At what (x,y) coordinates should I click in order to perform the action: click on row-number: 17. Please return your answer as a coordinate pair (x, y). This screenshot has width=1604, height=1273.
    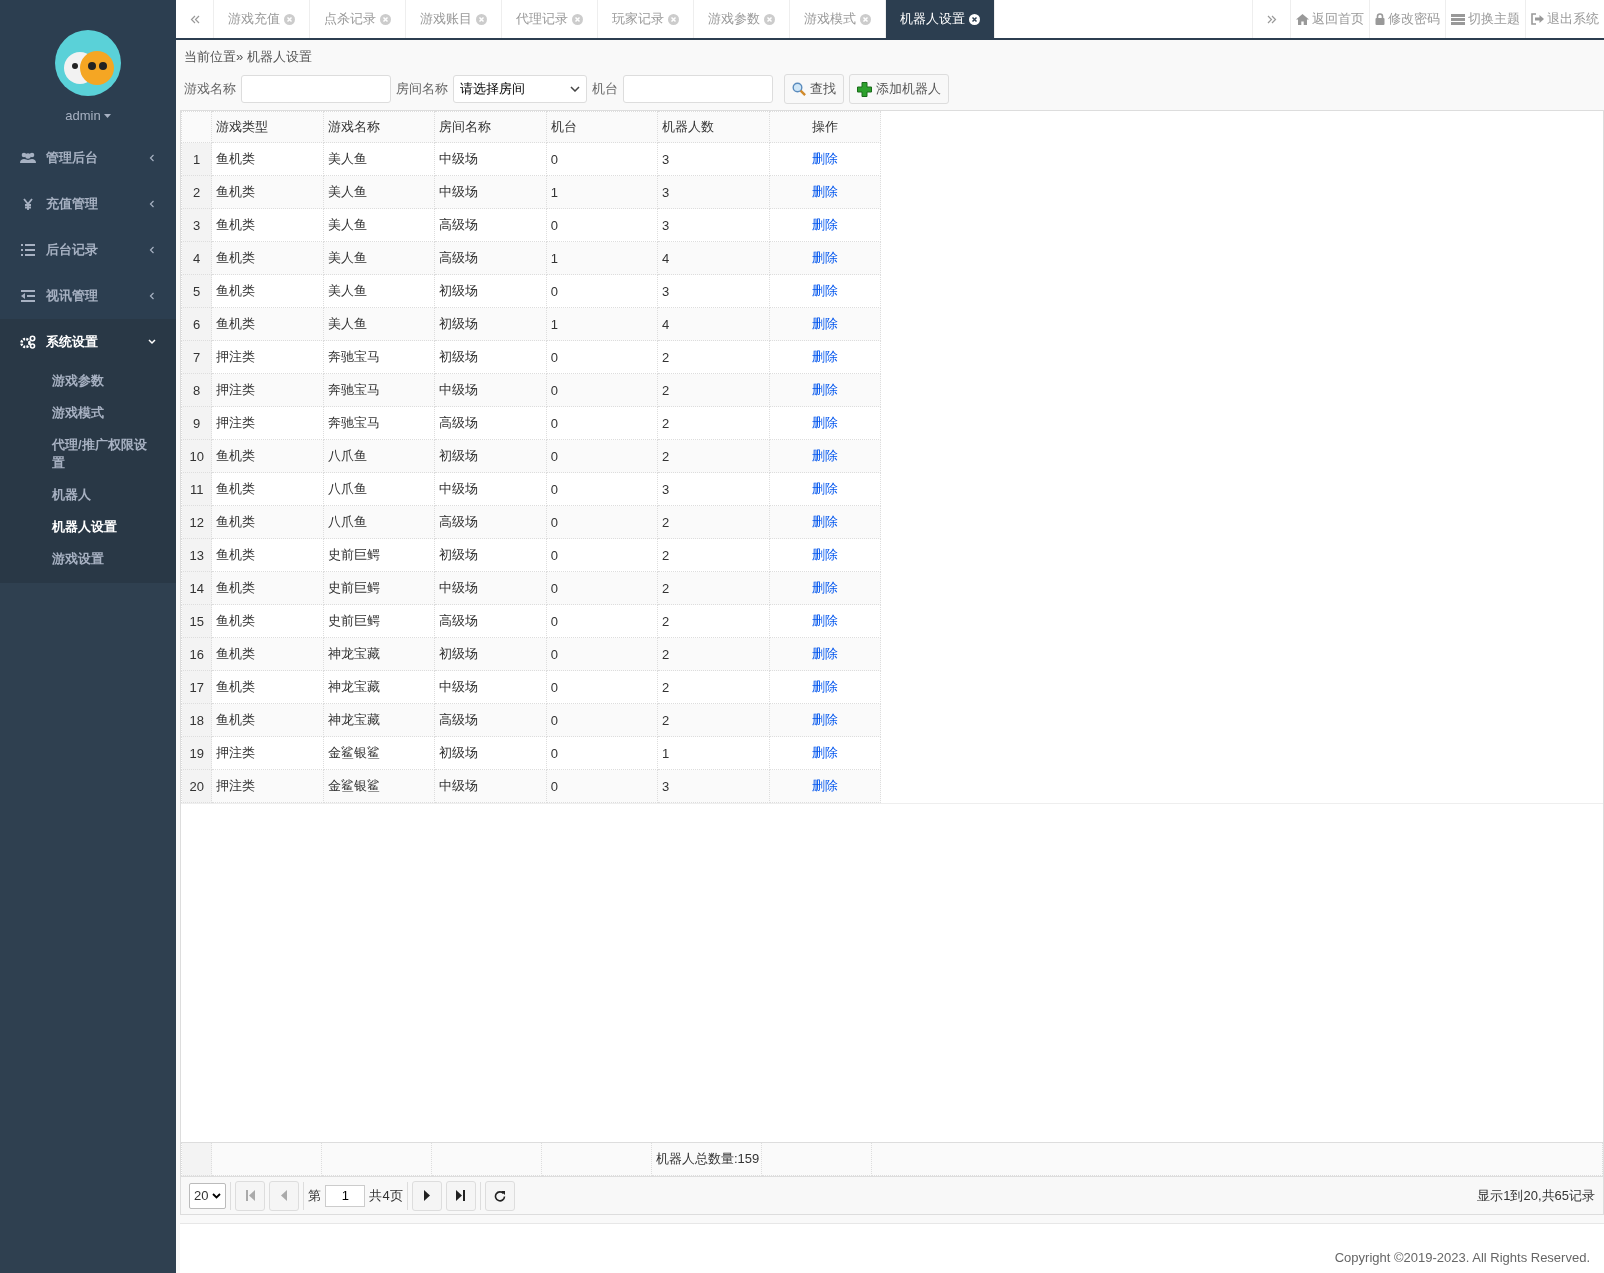
    Looking at the image, I should click on (196, 687).